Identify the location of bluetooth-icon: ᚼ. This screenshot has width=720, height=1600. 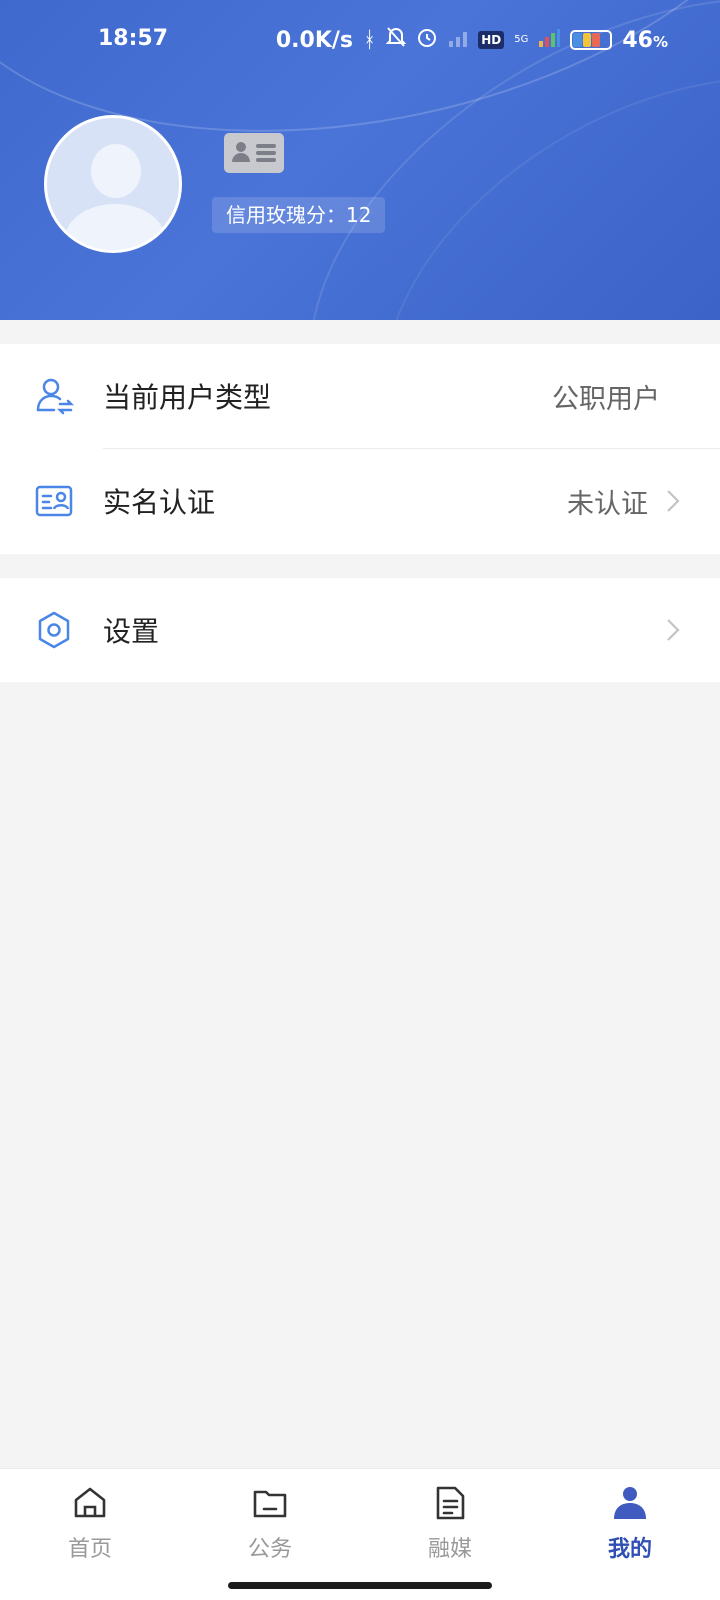
(370, 40).